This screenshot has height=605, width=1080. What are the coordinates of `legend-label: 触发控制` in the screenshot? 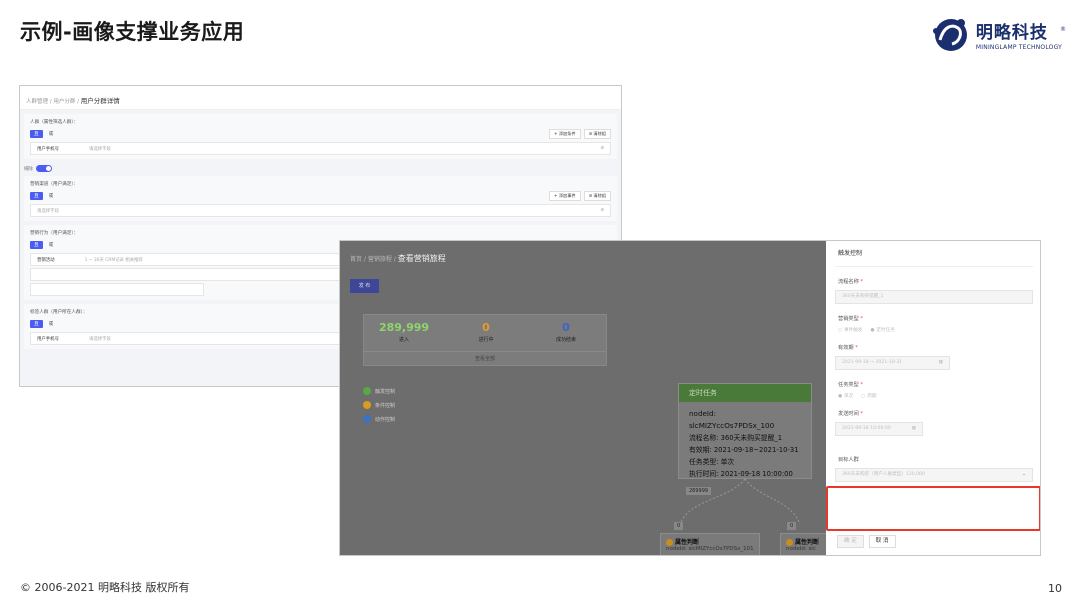 It's located at (385, 391).